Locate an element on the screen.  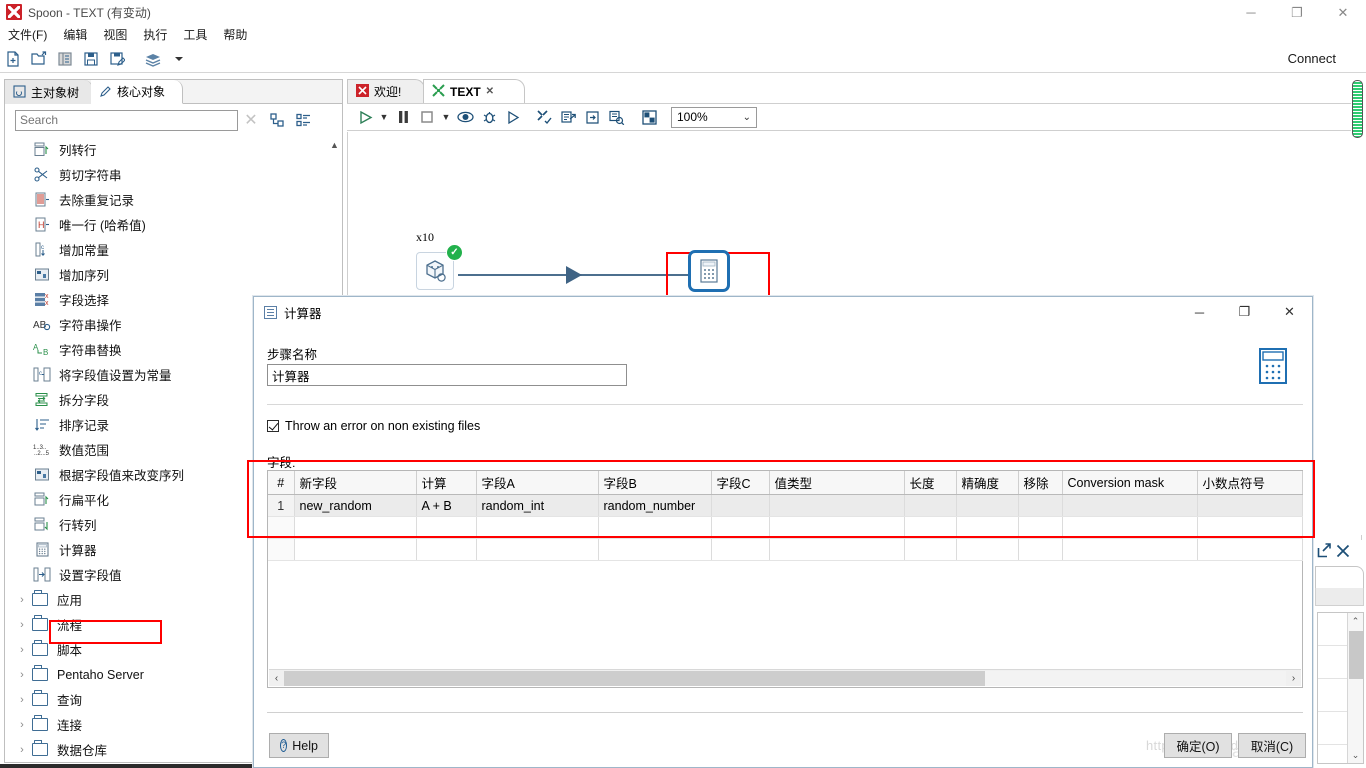
tab-main-object-tree: 主对象树 is located at coordinates (49, 92).